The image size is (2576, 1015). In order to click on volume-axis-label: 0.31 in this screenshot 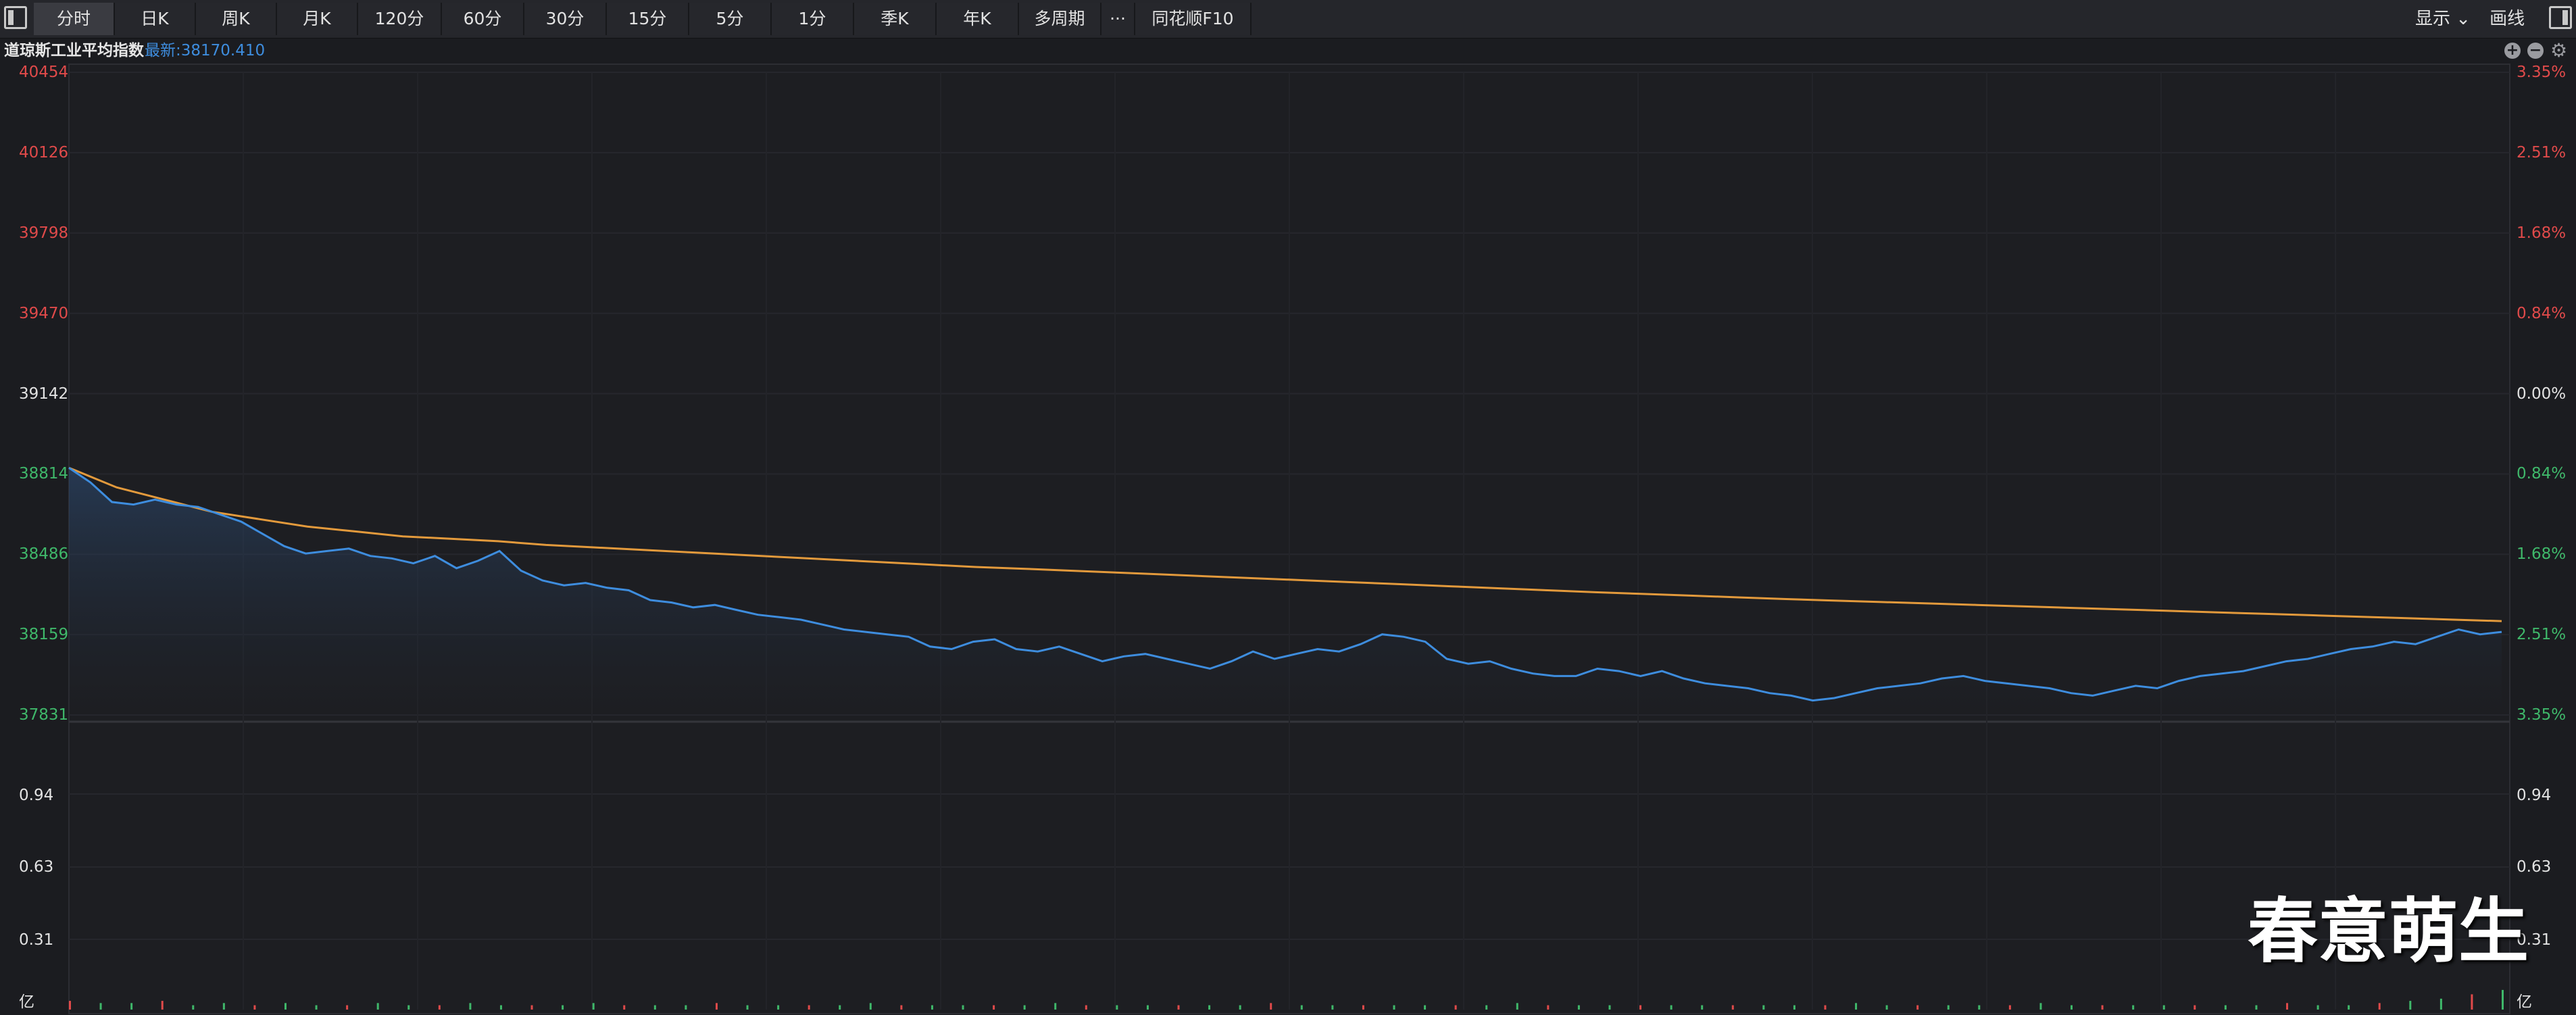, I will do `click(37, 940)`.